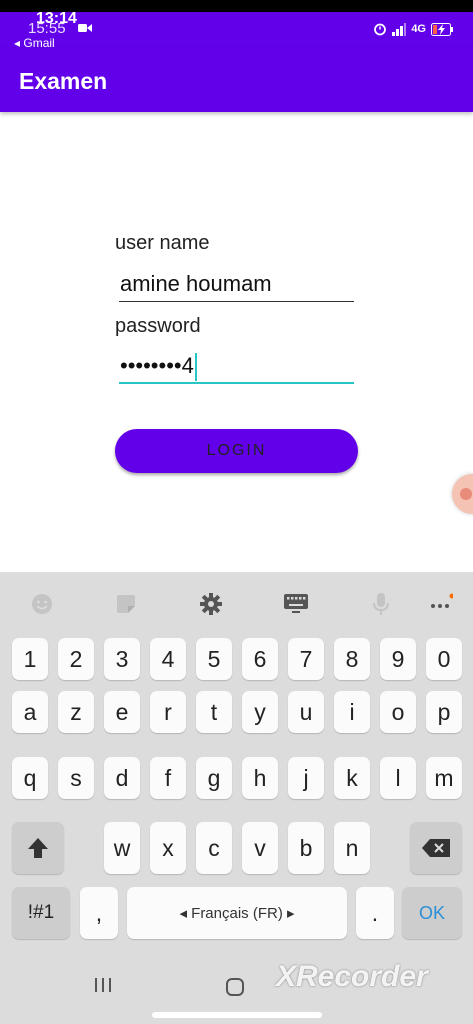  Describe the element at coordinates (211, 604) in the screenshot. I see `settings-icon` at that location.